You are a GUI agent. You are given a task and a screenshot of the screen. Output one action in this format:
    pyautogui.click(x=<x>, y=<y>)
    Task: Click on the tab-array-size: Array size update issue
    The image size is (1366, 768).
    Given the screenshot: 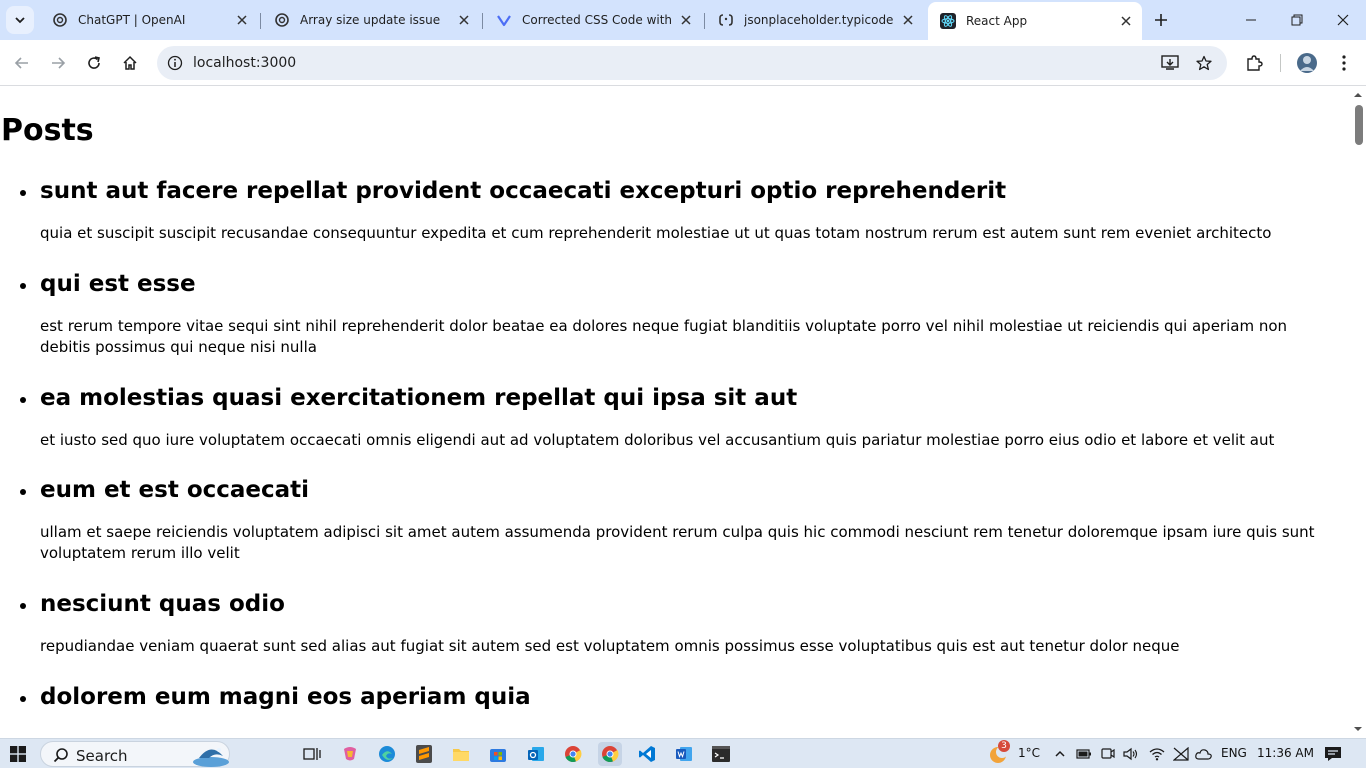 What is the action you would take?
    pyautogui.click(x=371, y=20)
    